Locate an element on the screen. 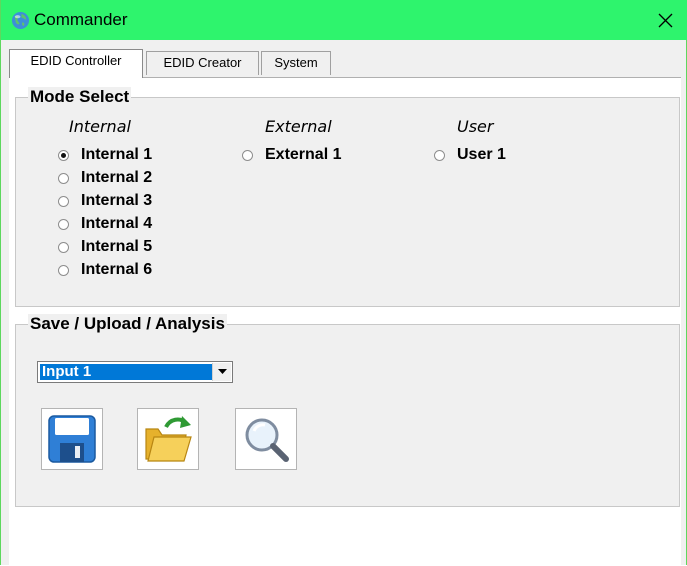  chevron-down-glyph is located at coordinates (222, 371).